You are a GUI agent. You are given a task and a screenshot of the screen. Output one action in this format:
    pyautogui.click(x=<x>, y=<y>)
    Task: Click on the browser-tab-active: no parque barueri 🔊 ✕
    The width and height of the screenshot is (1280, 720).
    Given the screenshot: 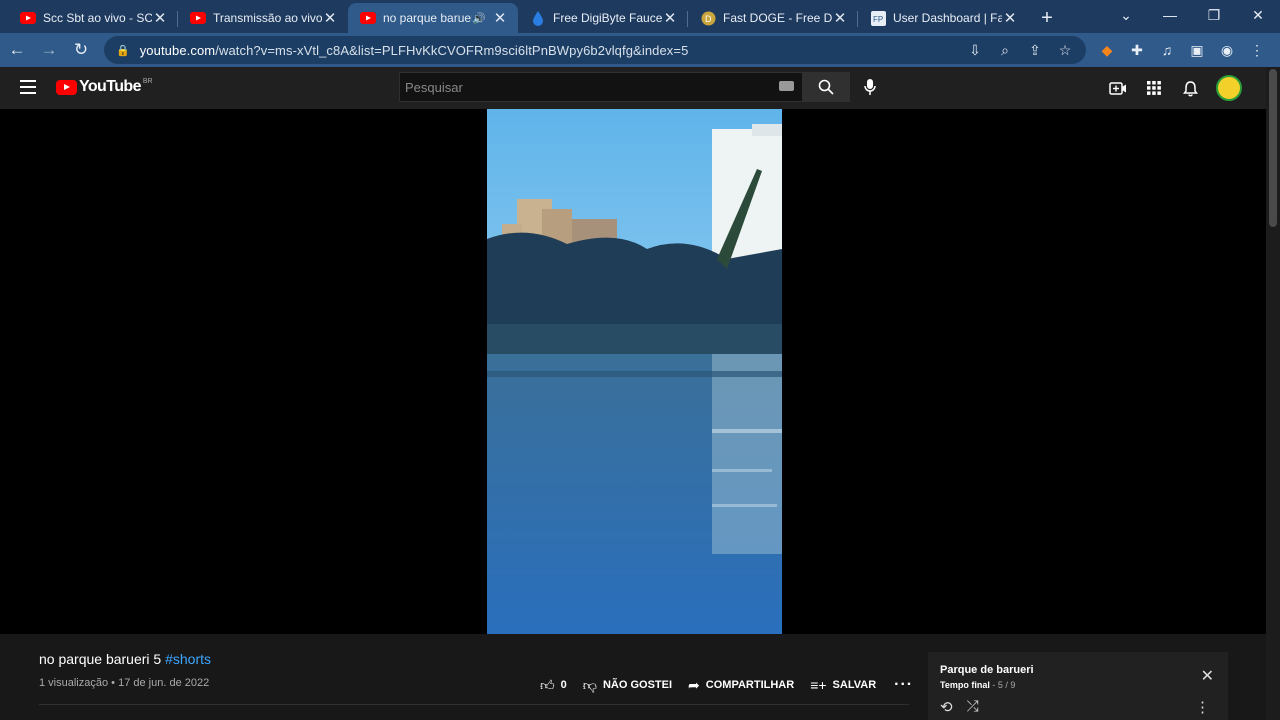 What is the action you would take?
    pyautogui.click(x=433, y=18)
    